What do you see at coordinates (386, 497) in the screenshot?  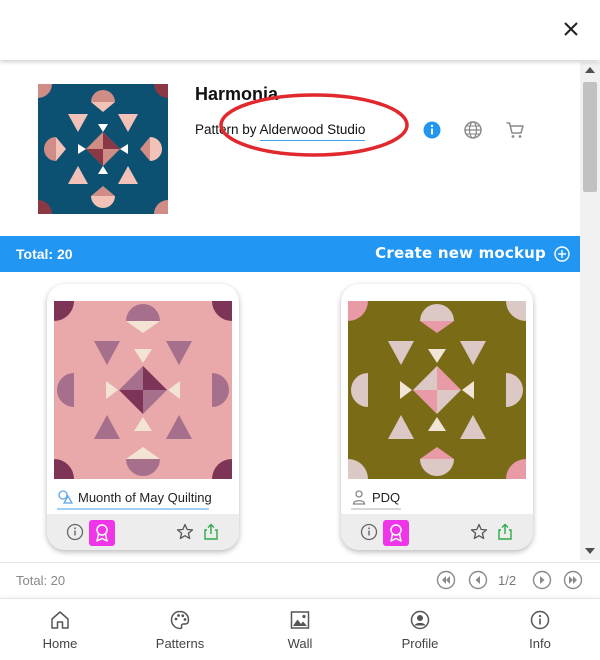 I see `mockup-name: PDQ` at bounding box center [386, 497].